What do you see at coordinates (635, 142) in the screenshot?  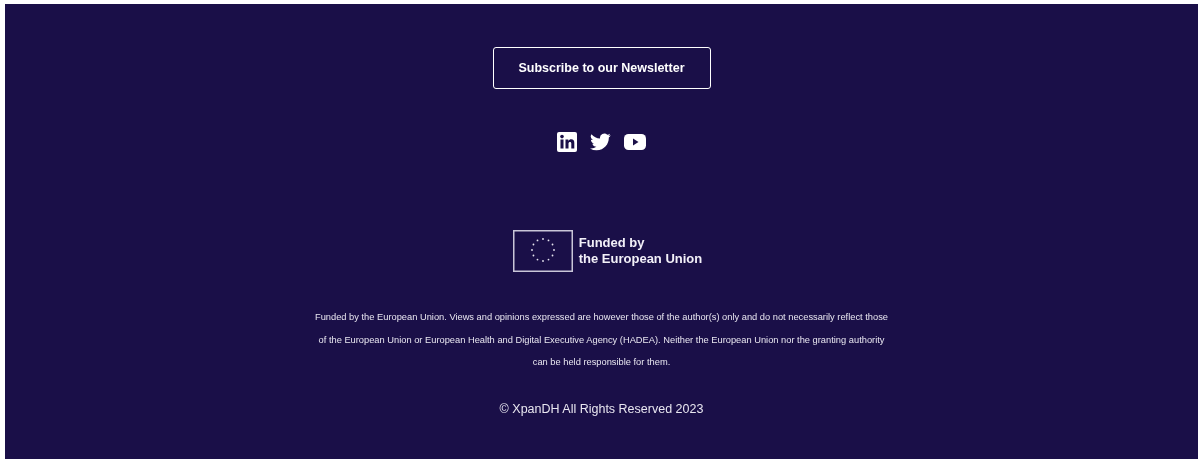 I see `play-icon` at bounding box center [635, 142].